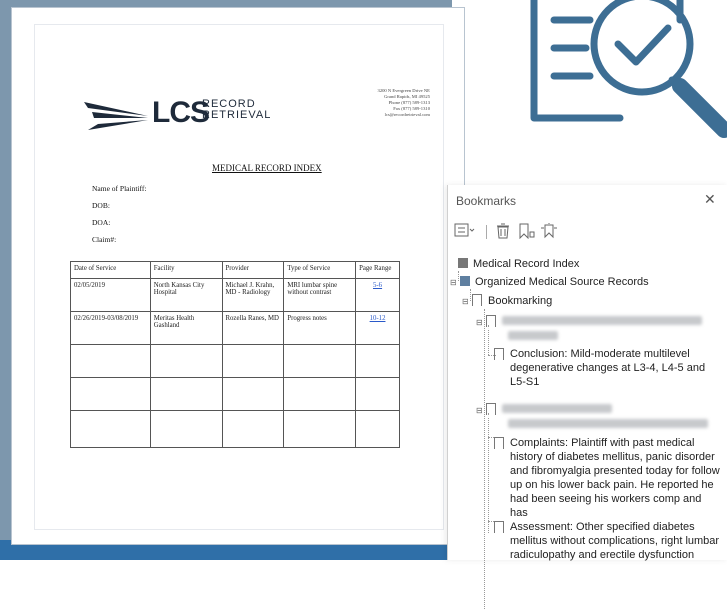 This screenshot has height=609, width=727. I want to click on bookmark-label: Bookmarking, so click(520, 301).